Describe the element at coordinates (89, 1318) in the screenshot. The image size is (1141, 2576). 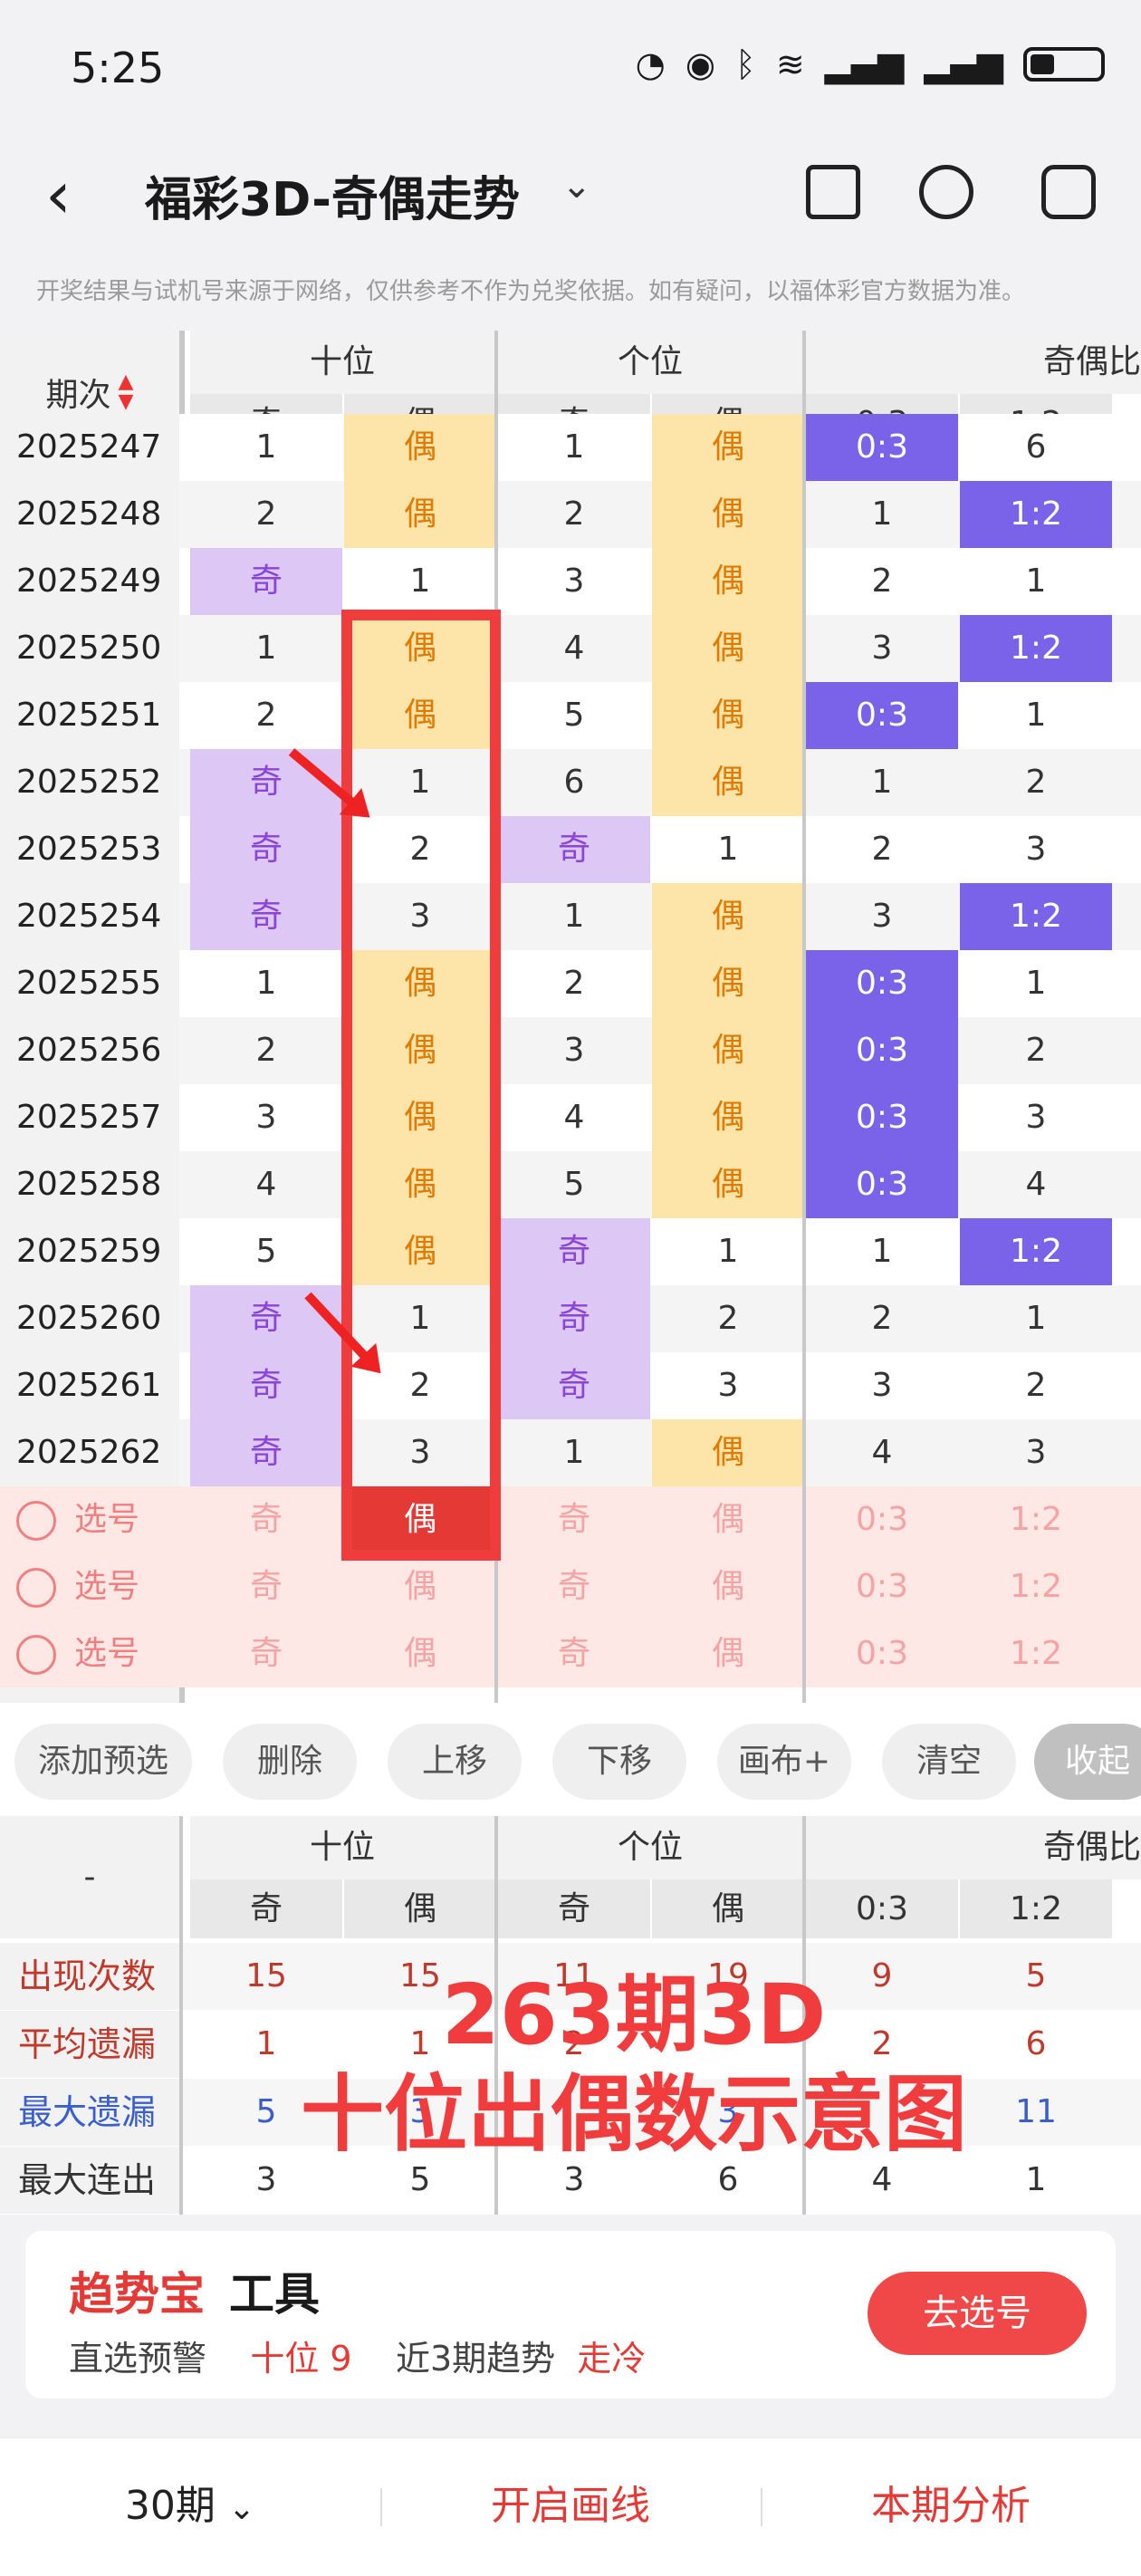
I see `issue-number: 2025260` at that location.